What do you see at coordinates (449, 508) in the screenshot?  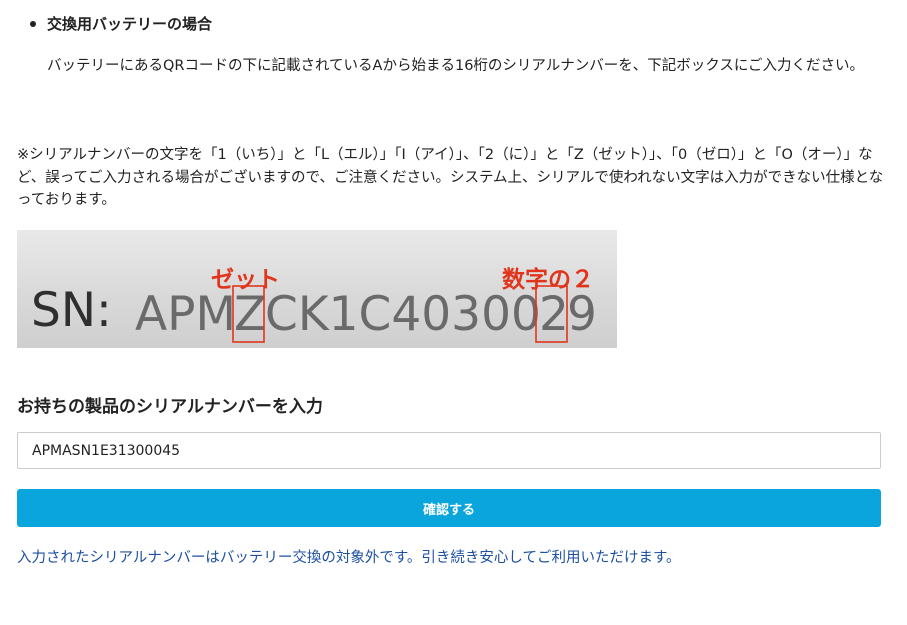 I see `confirm-button: 確認する` at bounding box center [449, 508].